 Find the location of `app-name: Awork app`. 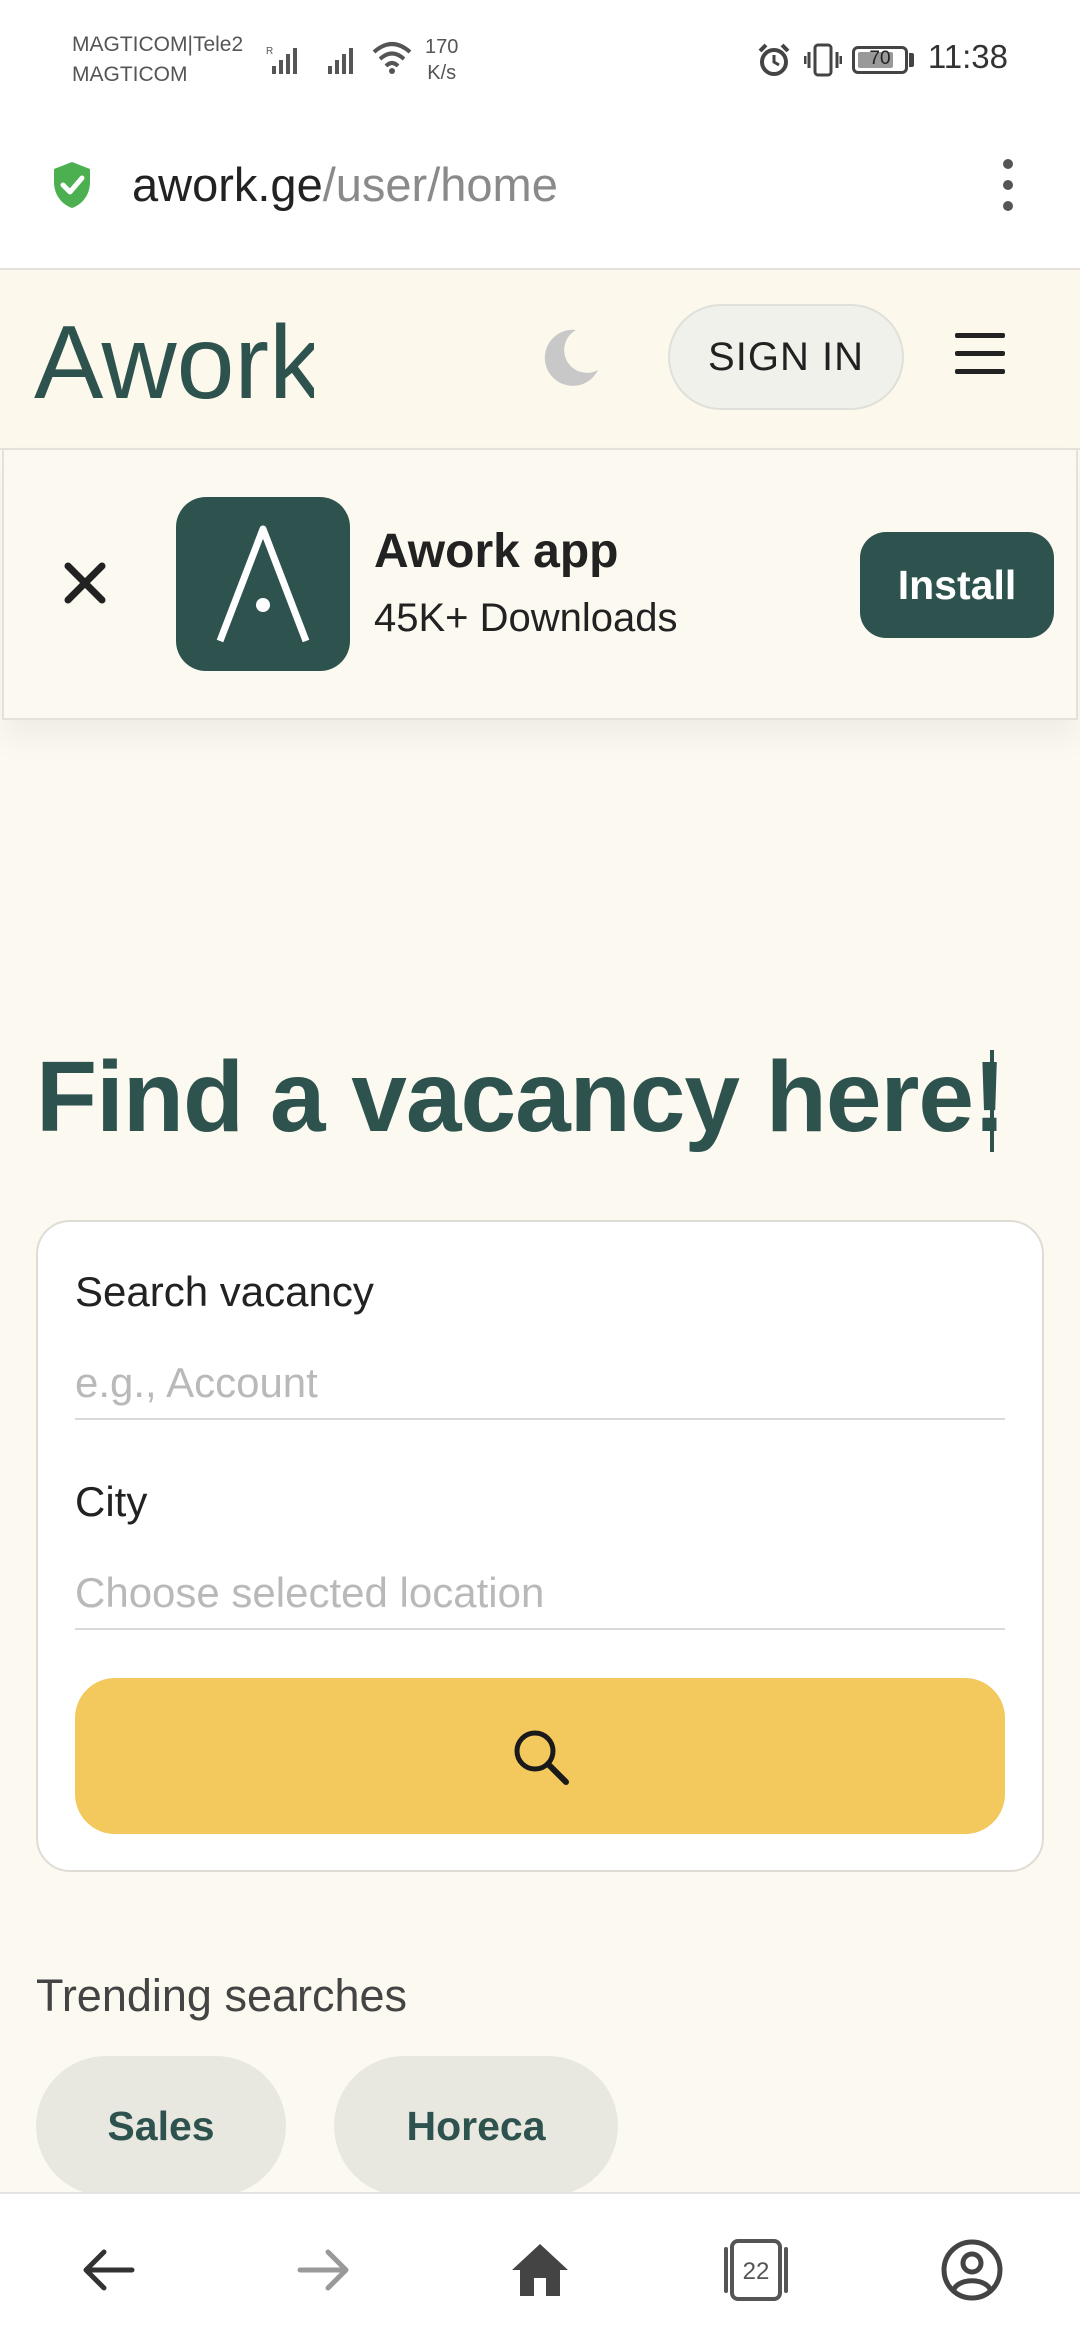

app-name: Awork app is located at coordinates (496, 551).